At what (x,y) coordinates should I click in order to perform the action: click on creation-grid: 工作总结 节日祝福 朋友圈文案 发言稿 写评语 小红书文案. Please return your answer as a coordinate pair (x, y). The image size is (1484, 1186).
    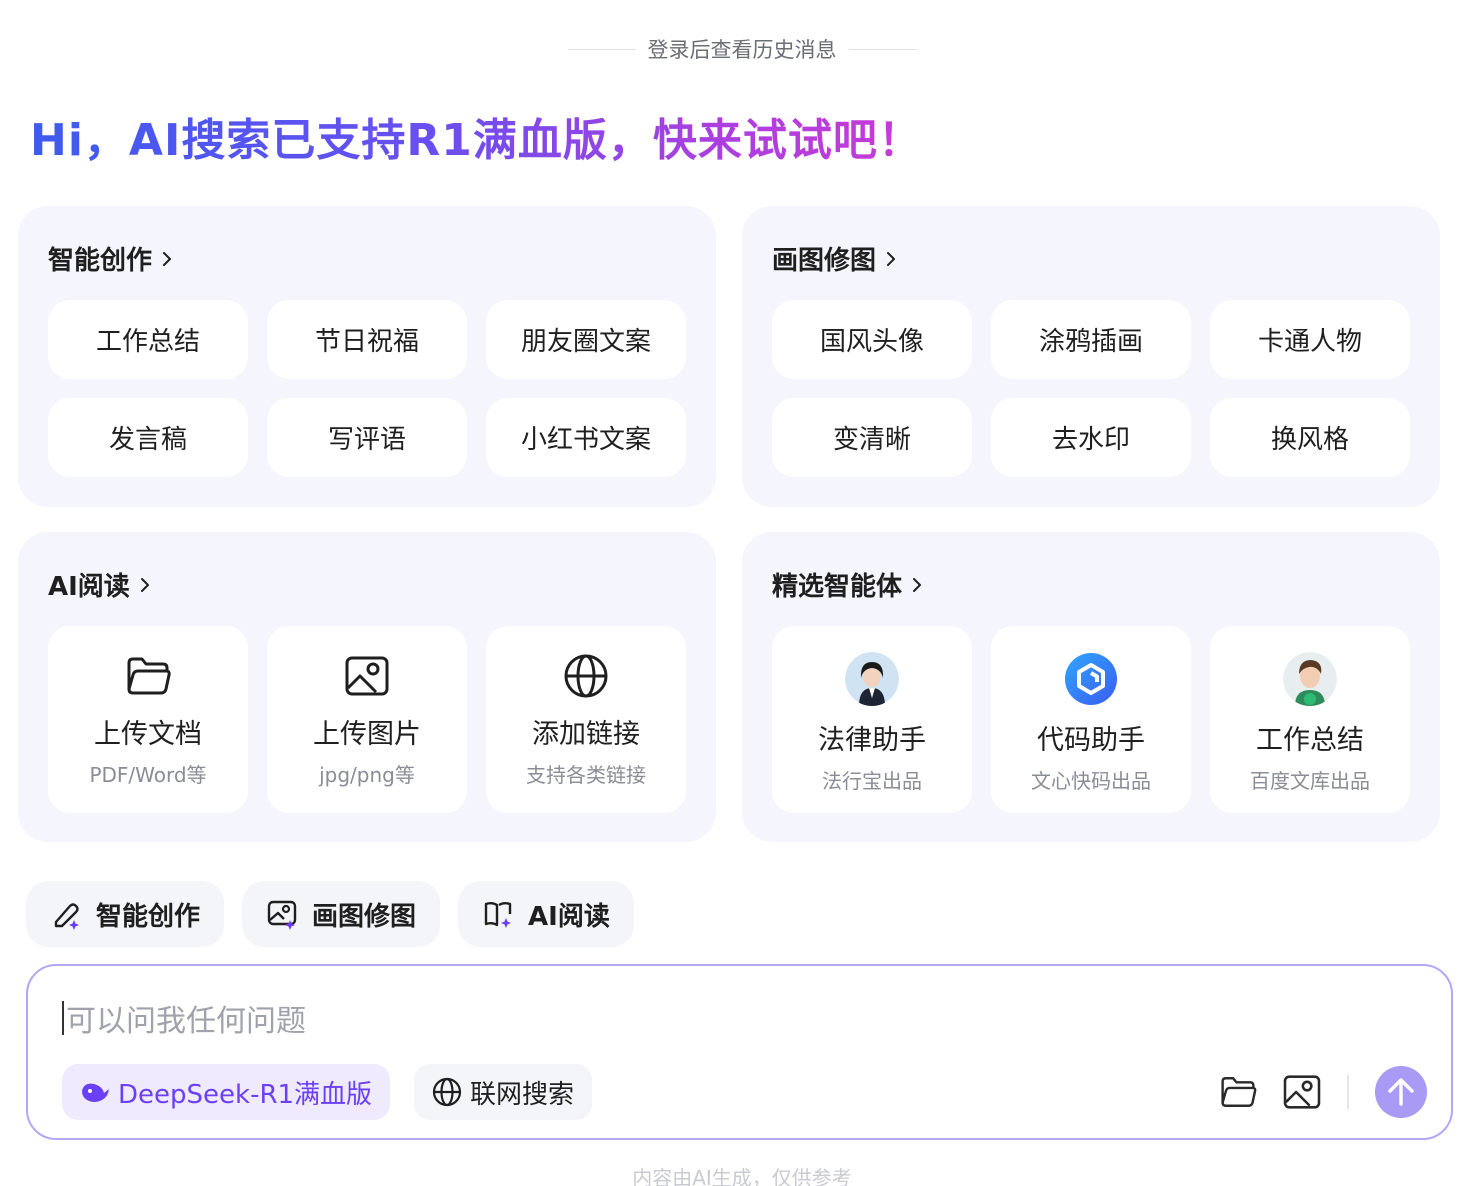
    Looking at the image, I should click on (367, 388).